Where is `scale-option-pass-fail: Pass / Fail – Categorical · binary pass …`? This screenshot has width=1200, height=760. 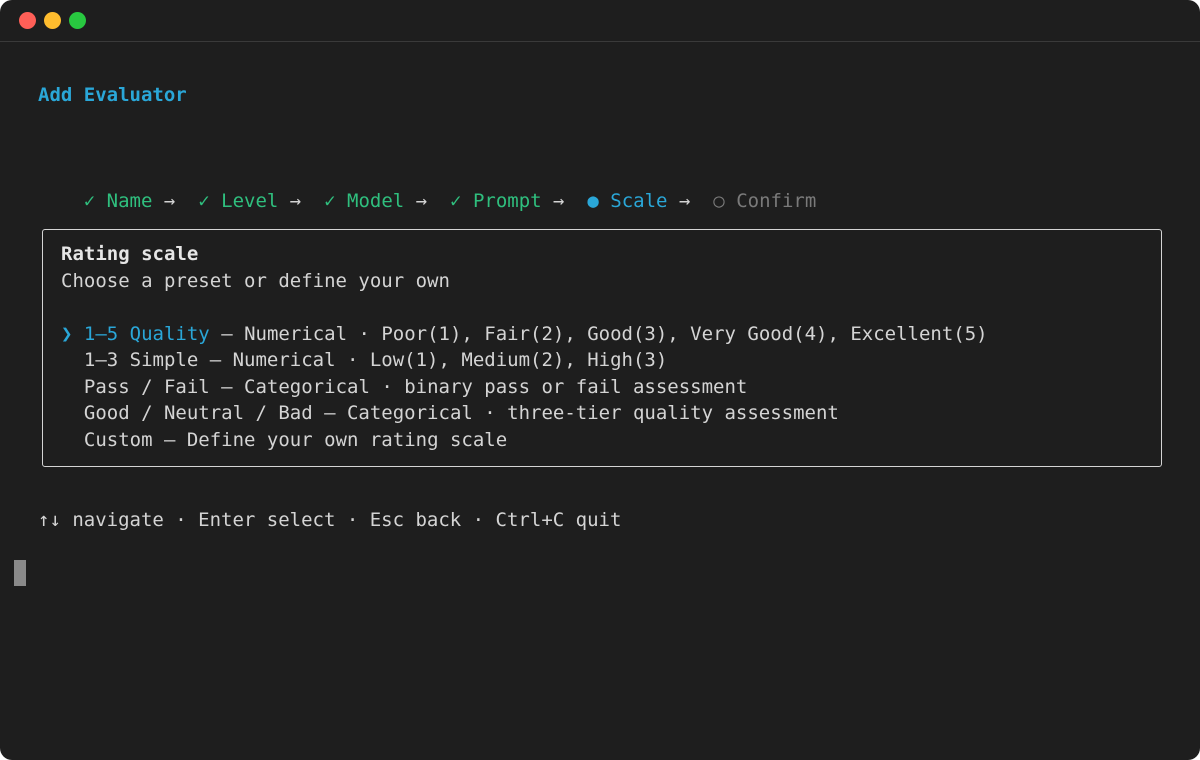 scale-option-pass-fail: Pass / Fail – Categorical · binary pass … is located at coordinates (404, 387).